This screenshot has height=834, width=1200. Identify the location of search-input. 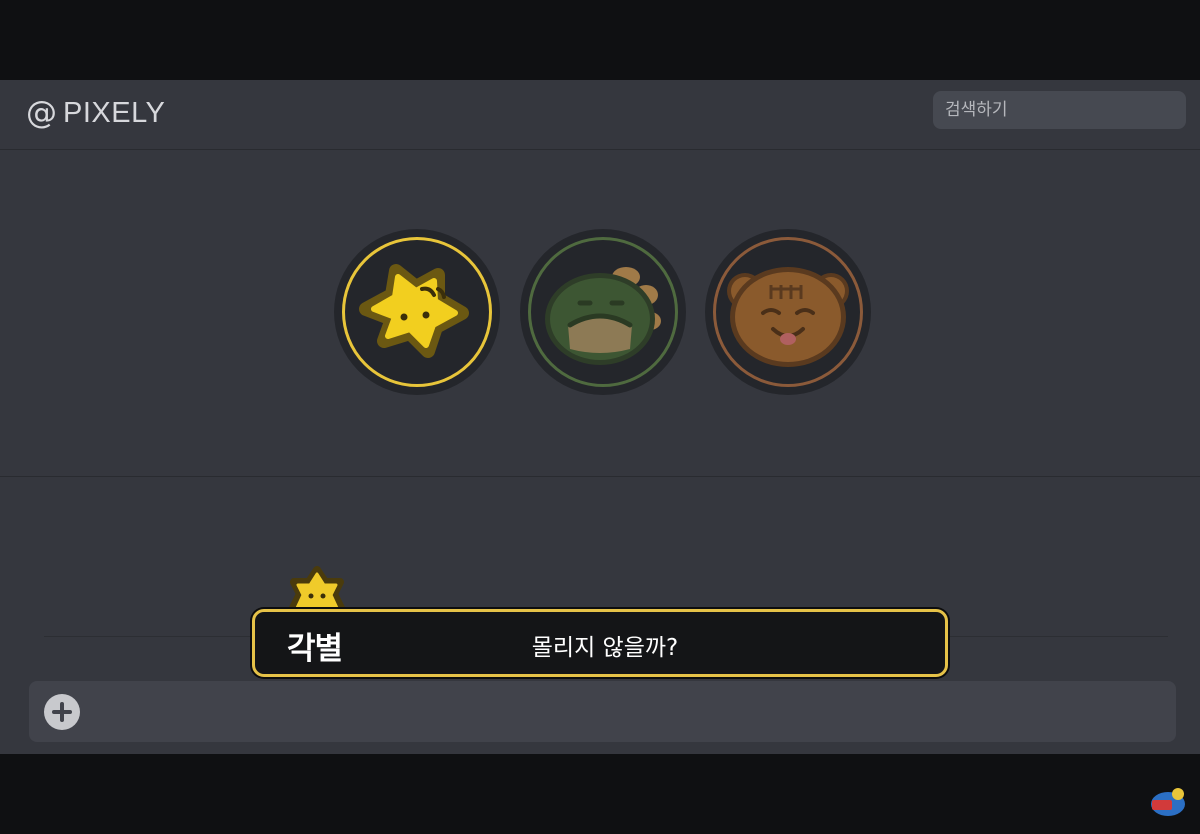
(1059, 110).